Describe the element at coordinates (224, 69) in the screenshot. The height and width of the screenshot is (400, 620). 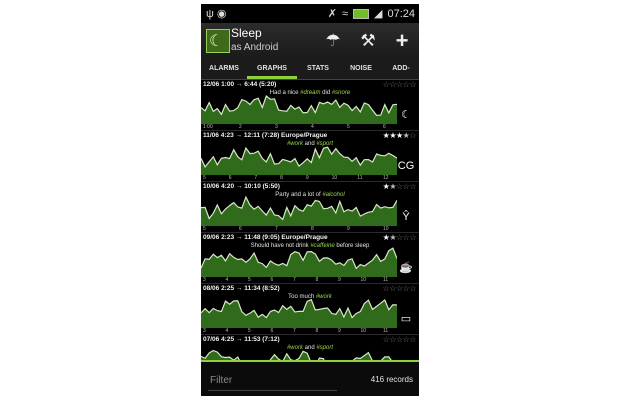
I see `tab-alarms: ALARMS` at that location.